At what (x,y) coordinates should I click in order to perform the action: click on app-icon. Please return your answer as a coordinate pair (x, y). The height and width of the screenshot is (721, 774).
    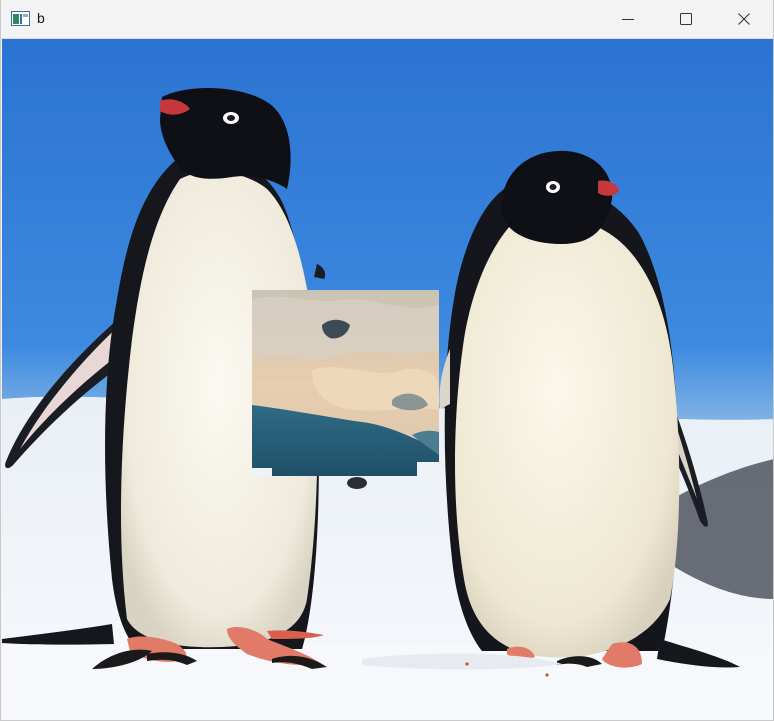
    Looking at the image, I should click on (20, 18).